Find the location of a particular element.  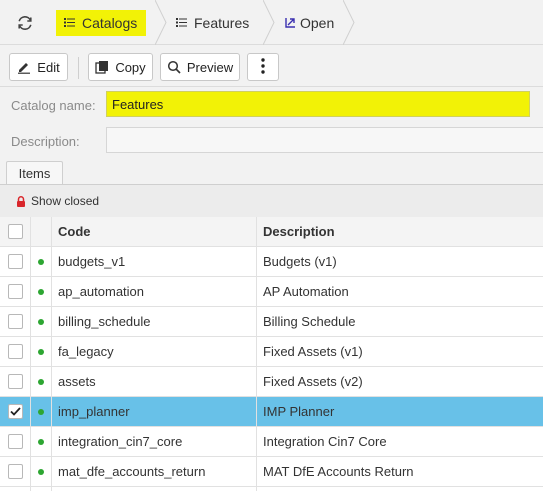

vertical-dots-icon is located at coordinates (263, 67).